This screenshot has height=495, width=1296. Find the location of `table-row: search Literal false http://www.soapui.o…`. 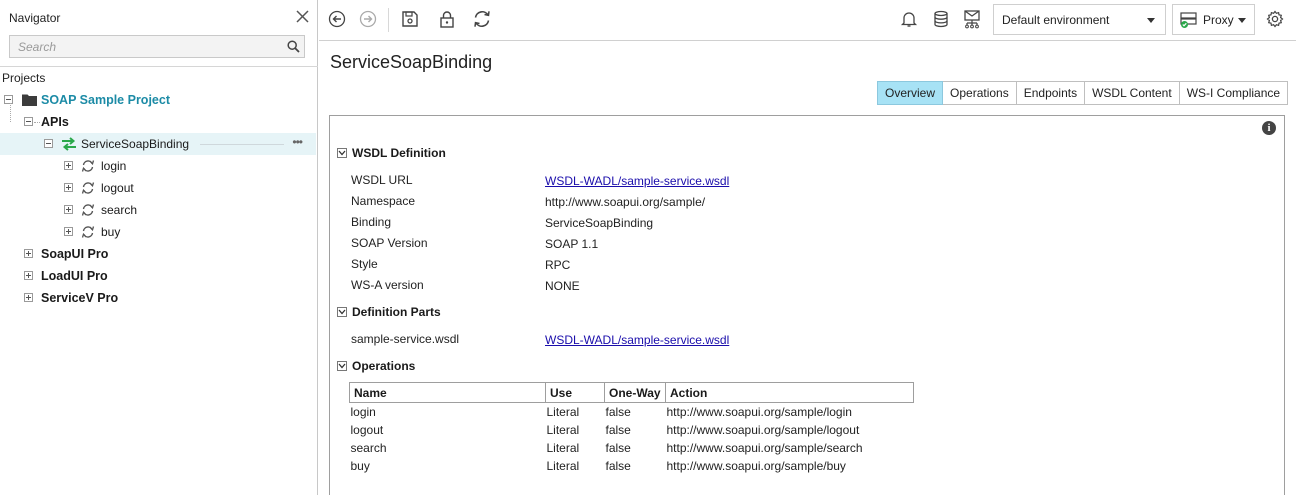

table-row: search Literal false http://www.soapui.o… is located at coordinates (632, 448).